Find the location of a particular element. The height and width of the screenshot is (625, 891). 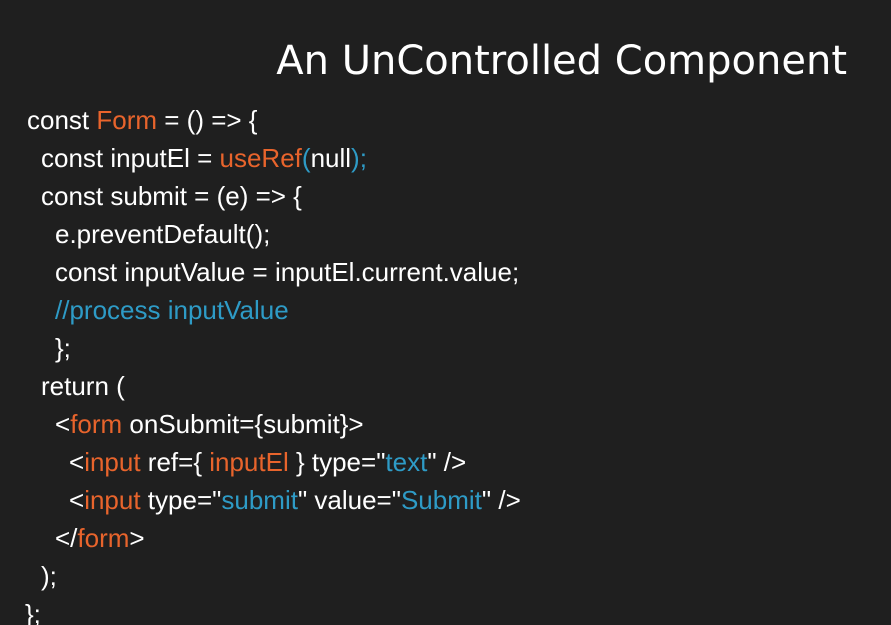

code-token: const submit = (e) => { is located at coordinates (171, 196).